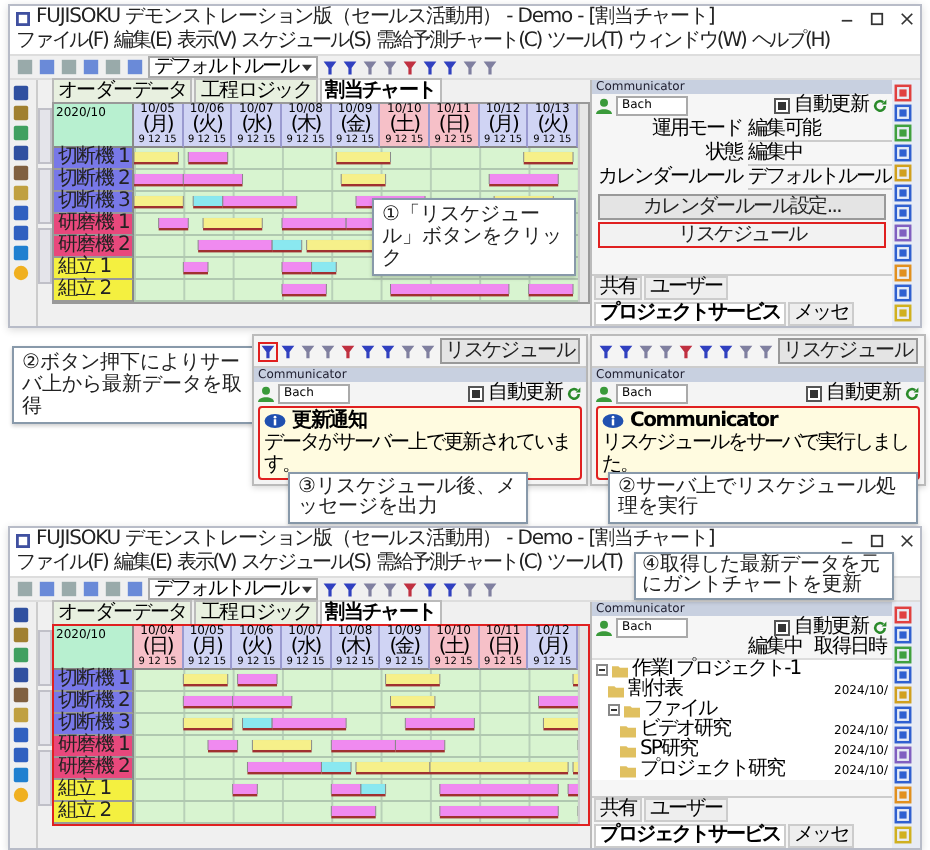 The height and width of the screenshot is (850, 930). Describe the element at coordinates (704, 421) in the screenshot. I see `popup-title: Communicator` at that location.